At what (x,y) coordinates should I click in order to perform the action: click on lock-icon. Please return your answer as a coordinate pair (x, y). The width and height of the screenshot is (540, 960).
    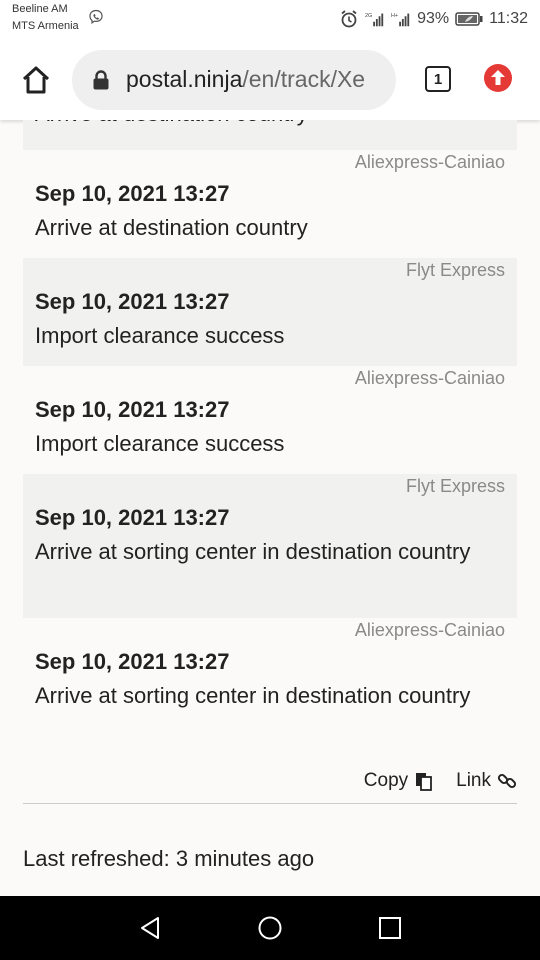
    Looking at the image, I should click on (101, 80).